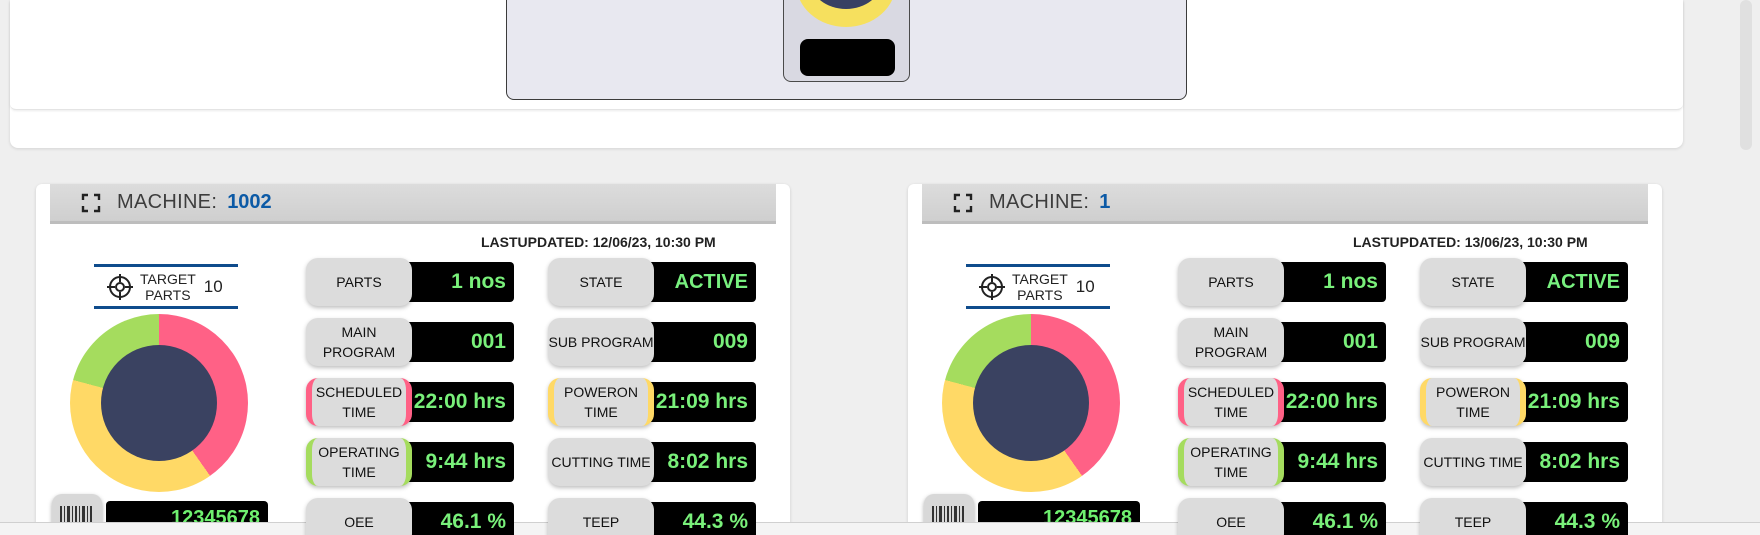 The width and height of the screenshot is (1760, 535). I want to click on machine-id: 1, so click(1105, 202).